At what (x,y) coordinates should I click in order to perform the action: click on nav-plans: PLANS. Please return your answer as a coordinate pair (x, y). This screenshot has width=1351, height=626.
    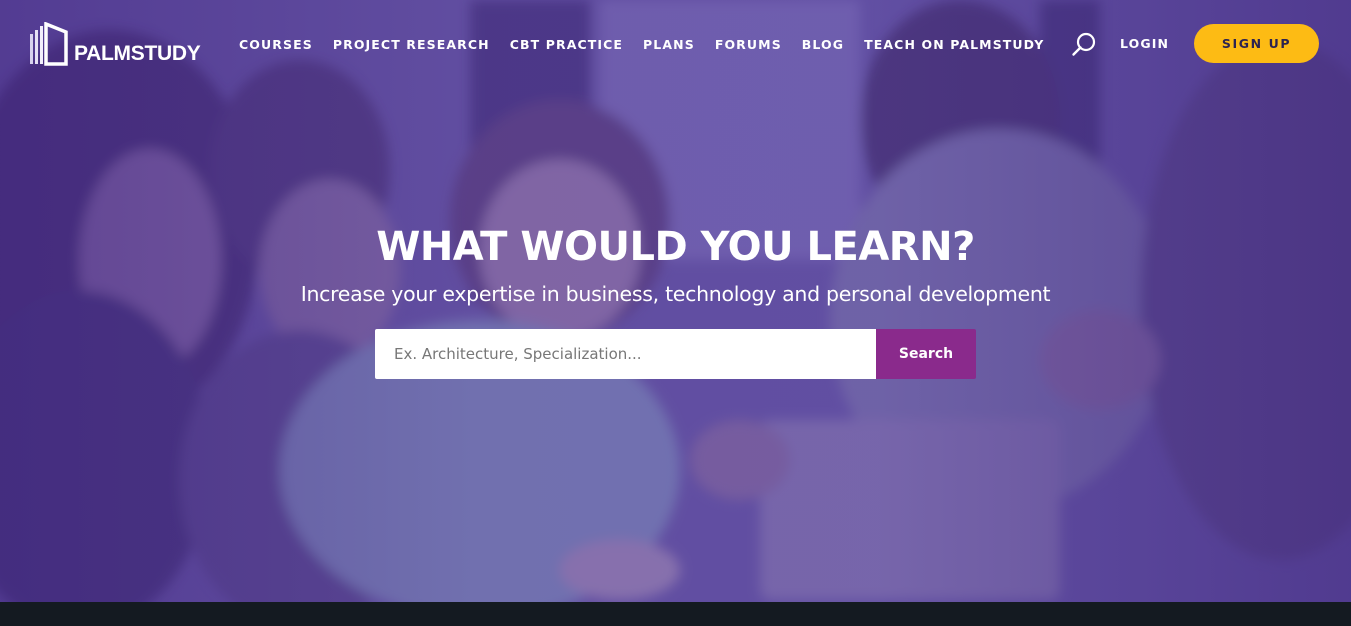
    Looking at the image, I should click on (669, 44).